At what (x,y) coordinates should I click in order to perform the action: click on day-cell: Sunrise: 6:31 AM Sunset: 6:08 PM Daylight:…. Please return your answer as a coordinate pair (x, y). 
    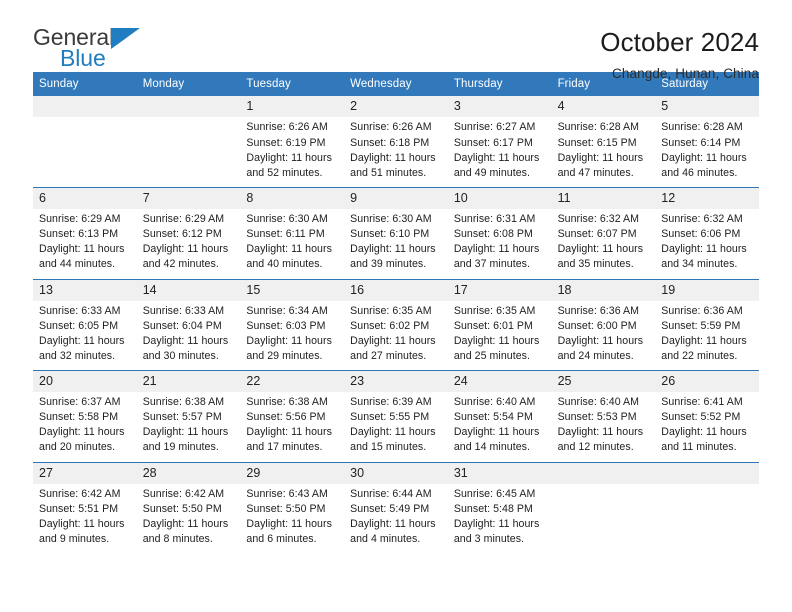
    Looking at the image, I should click on (500, 244).